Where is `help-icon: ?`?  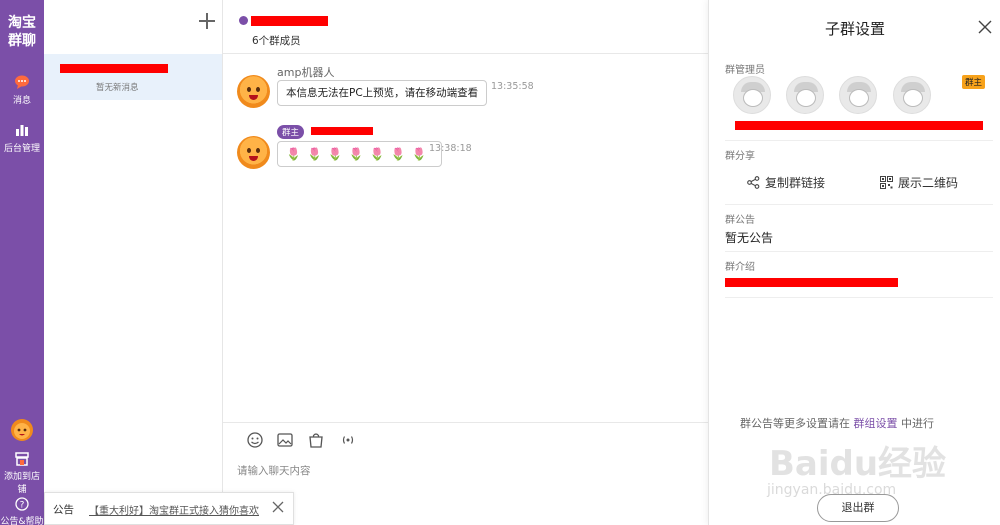
help-icon: ? is located at coordinates (22, 504).